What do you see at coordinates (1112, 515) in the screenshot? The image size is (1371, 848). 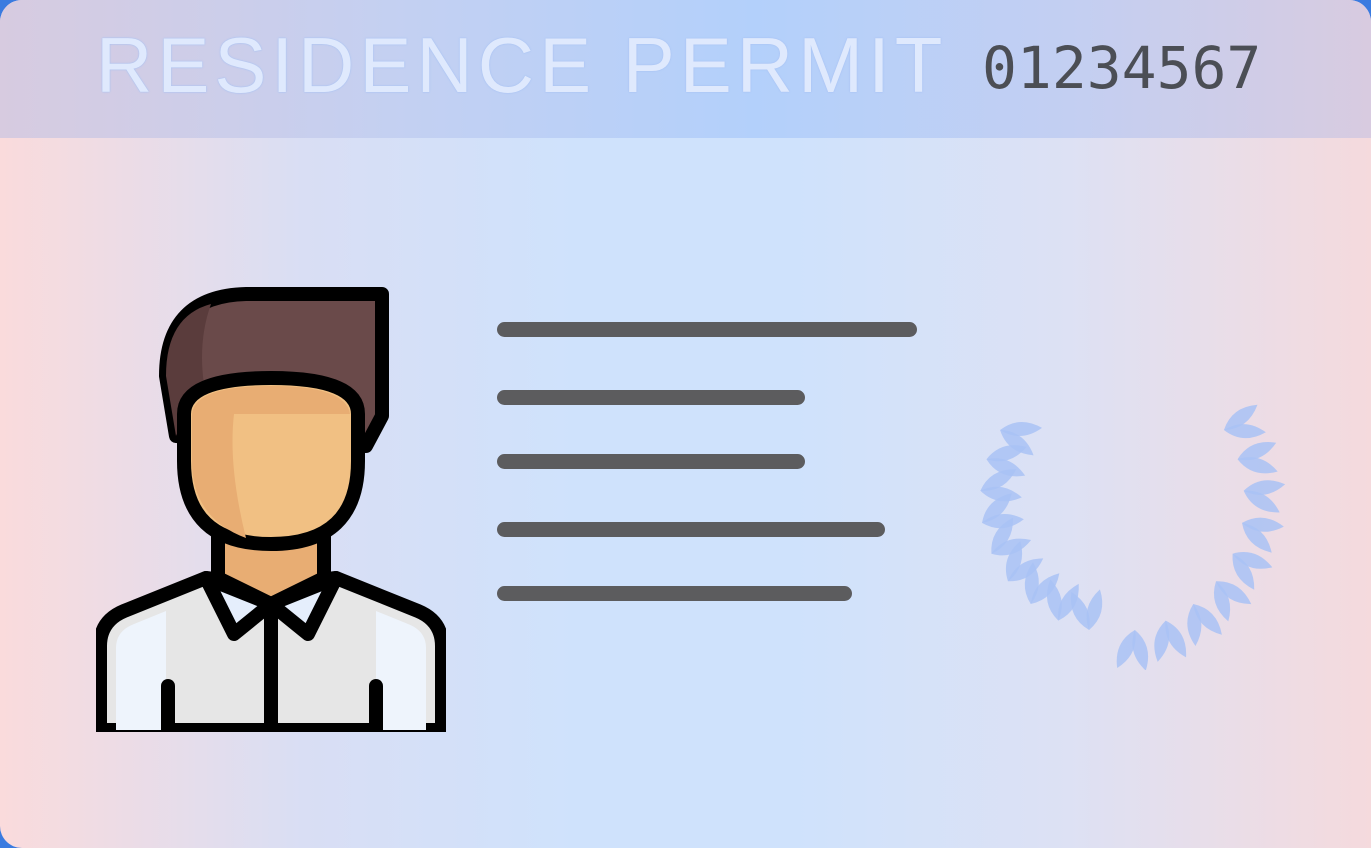 I see `laurel-wreath-icon` at bounding box center [1112, 515].